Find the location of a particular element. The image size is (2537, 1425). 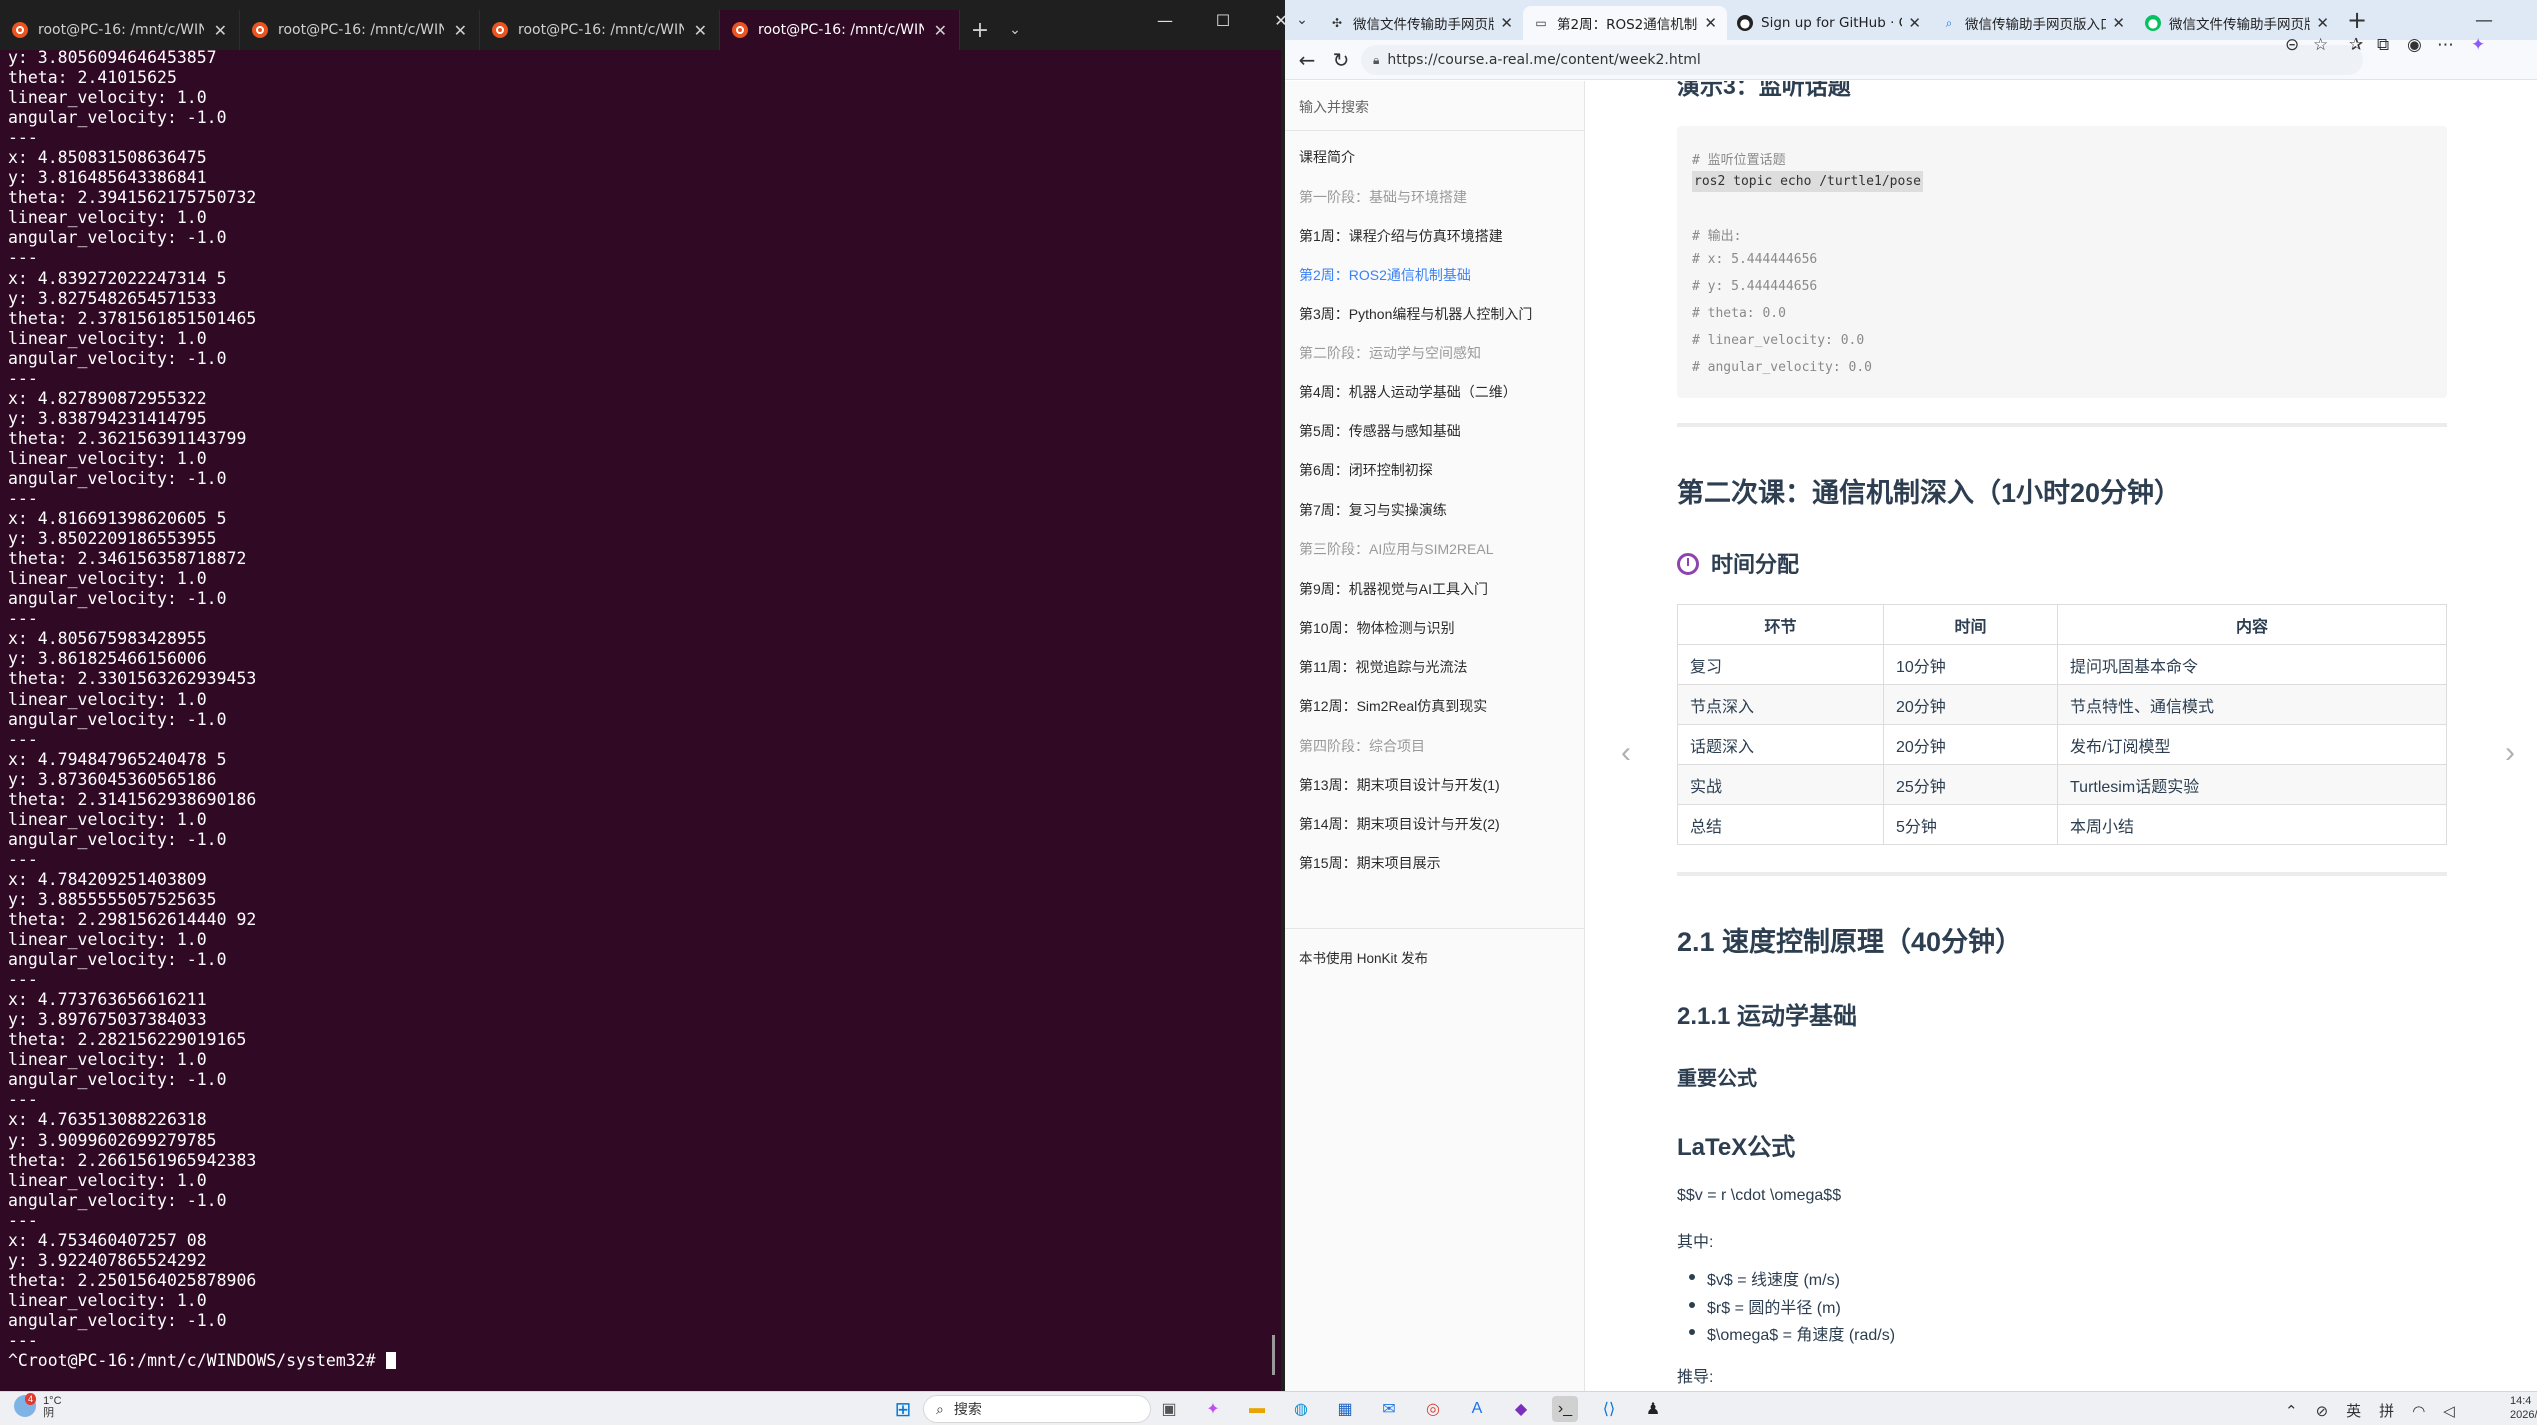

search-label: 搜索 is located at coordinates (967, 1409).